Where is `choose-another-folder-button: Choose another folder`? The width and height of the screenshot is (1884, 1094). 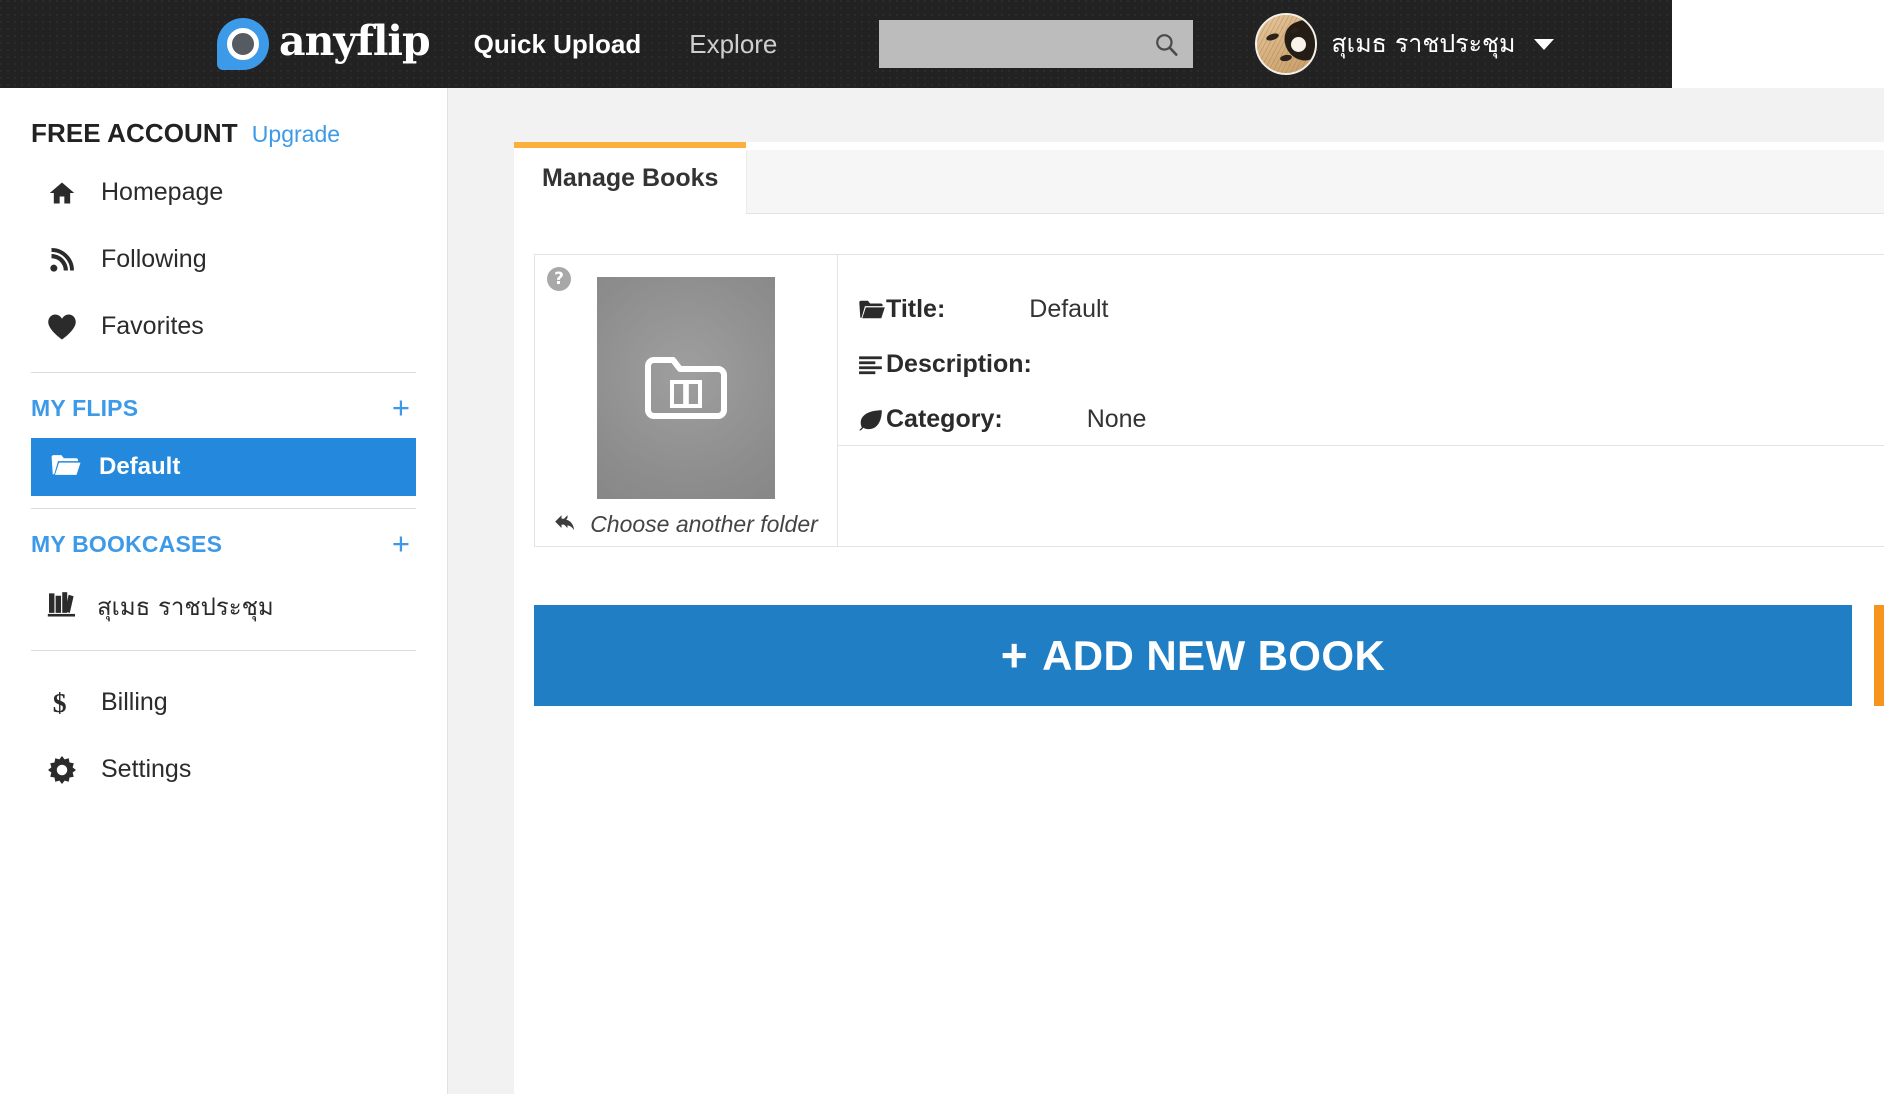 choose-another-folder-button: Choose another folder is located at coordinates (686, 524).